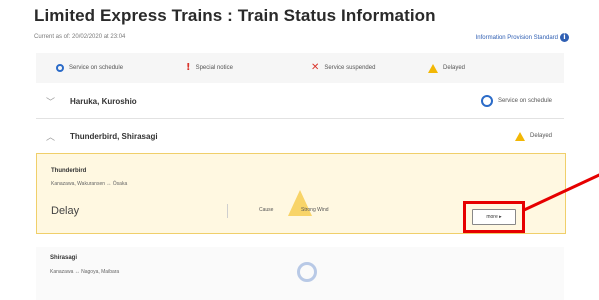  I want to click on cause-label: Cause, so click(266, 210).